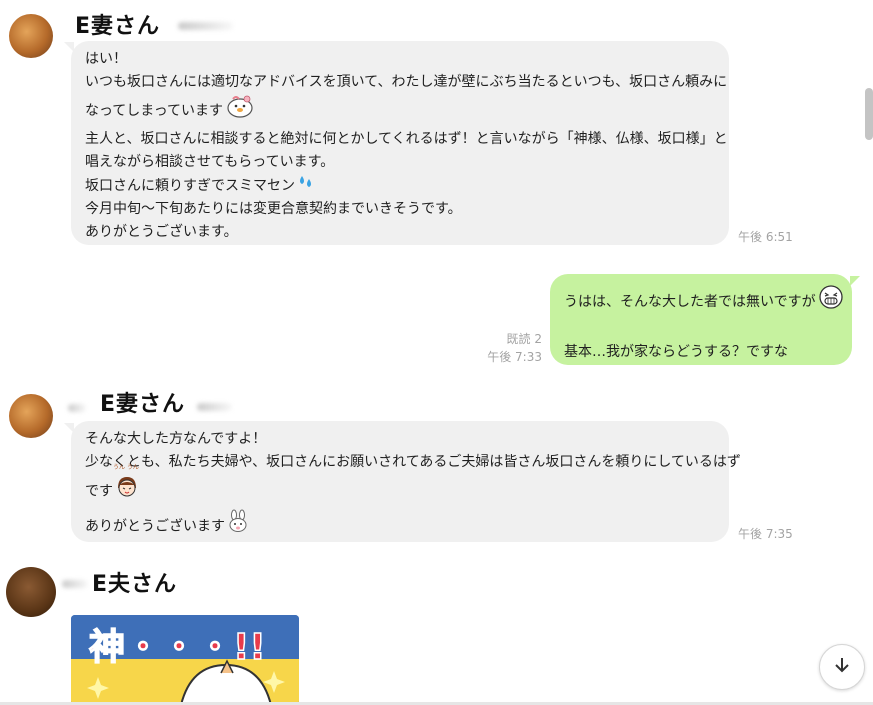 Image resolution: width=873 pixels, height=705 pixels. I want to click on message-line: はい！, so click(106, 59).